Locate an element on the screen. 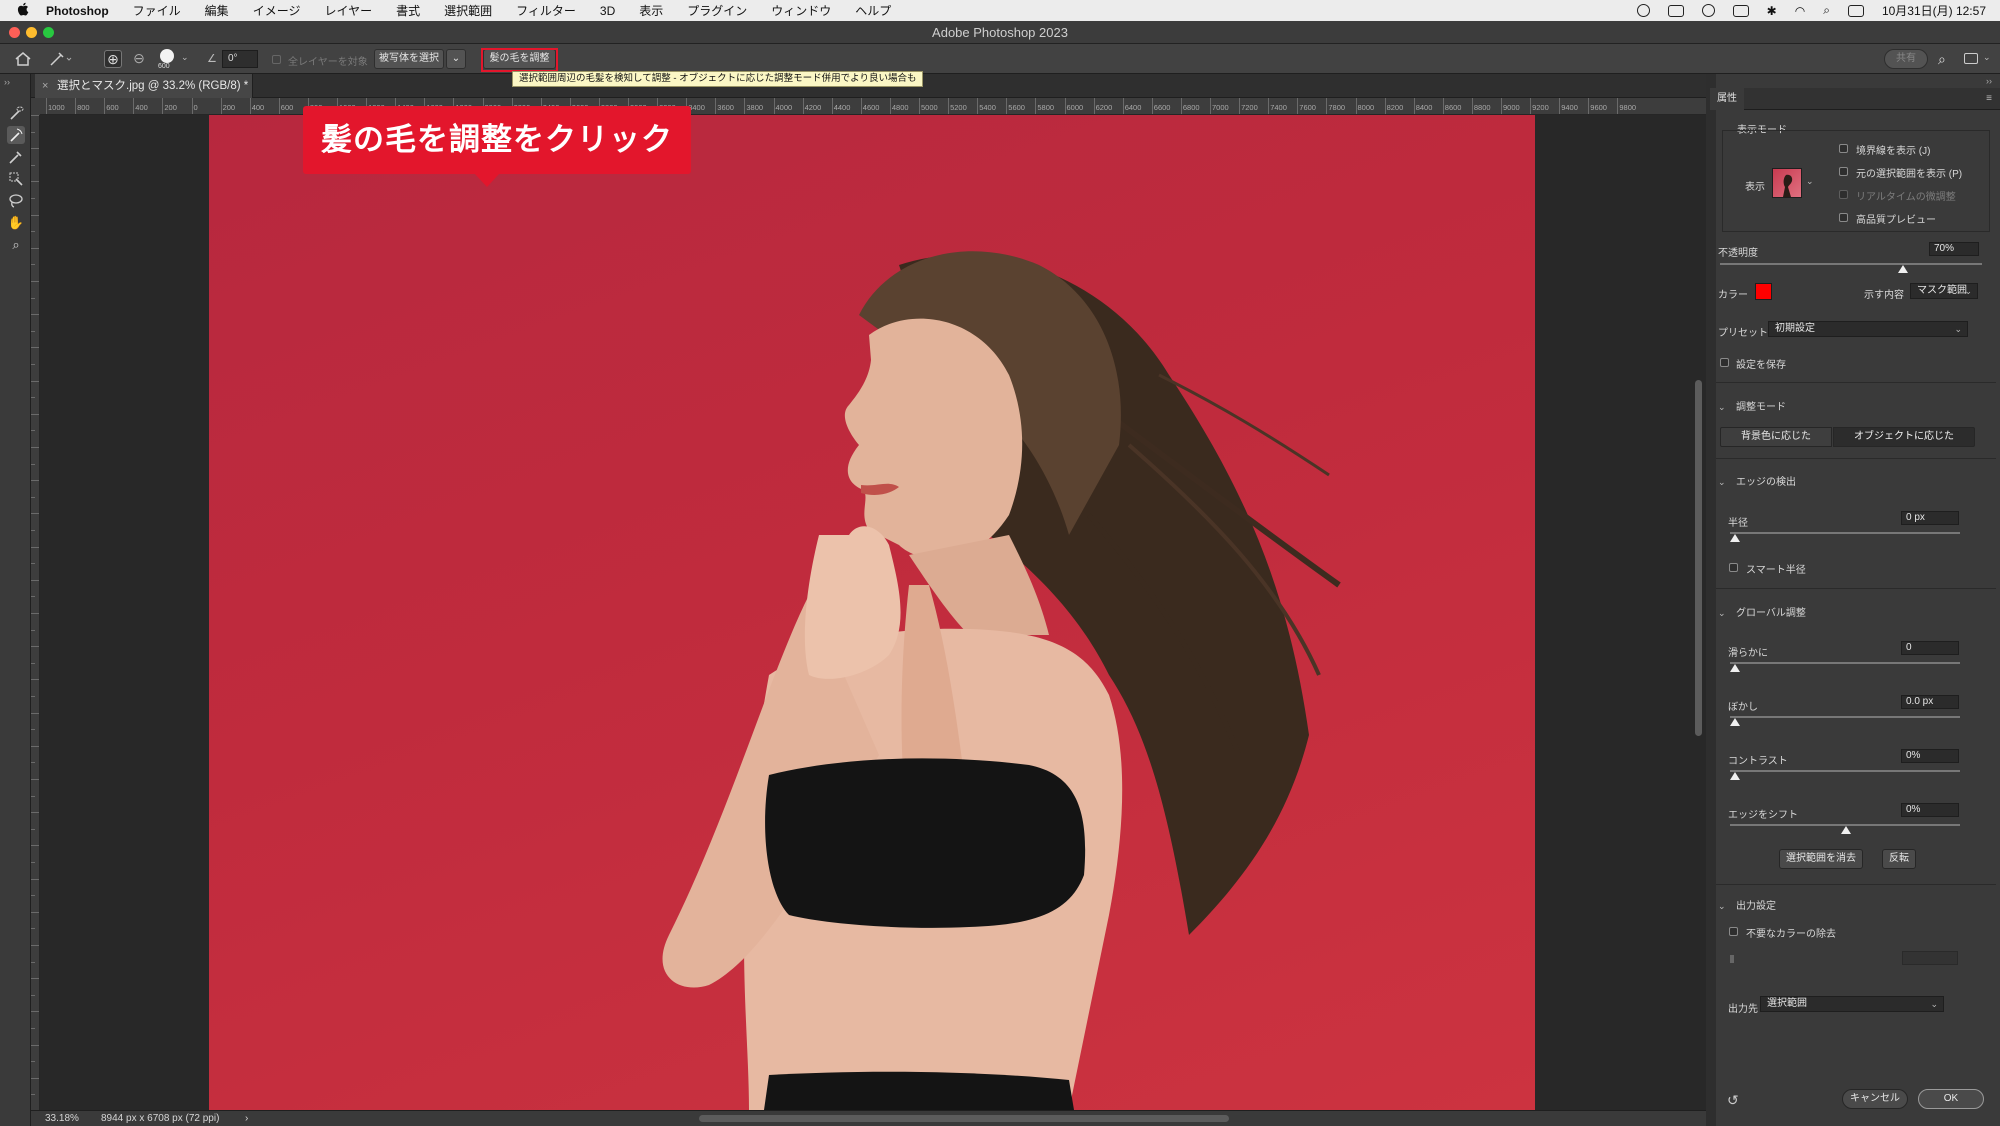 The width and height of the screenshot is (2000, 1126). contrast-field: 0% is located at coordinates (1930, 756).